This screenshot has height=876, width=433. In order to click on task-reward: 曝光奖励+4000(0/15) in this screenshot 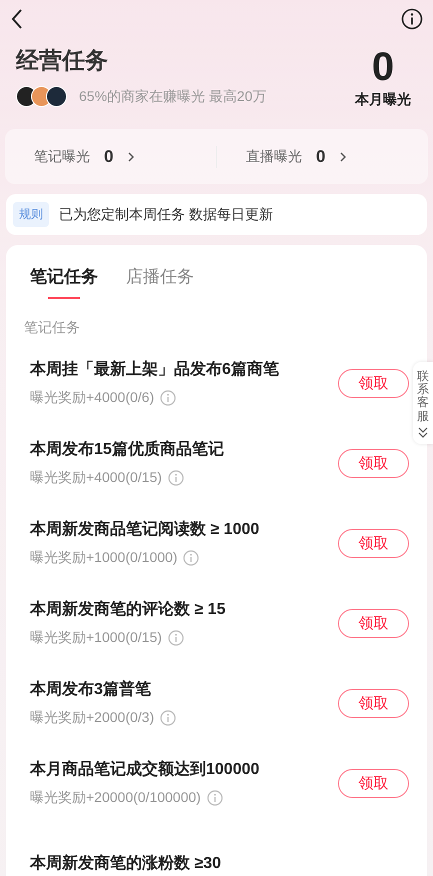, I will do `click(96, 478)`.